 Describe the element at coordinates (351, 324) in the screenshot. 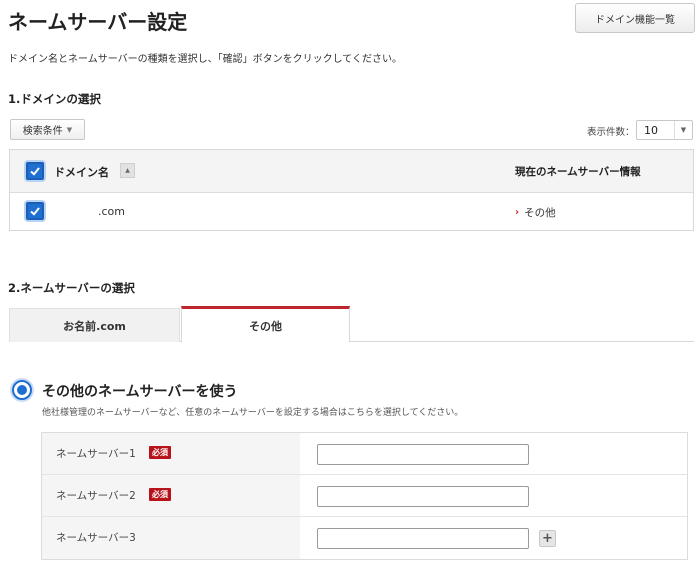

I see `ns-tab-bar: お名前.com その他` at that location.